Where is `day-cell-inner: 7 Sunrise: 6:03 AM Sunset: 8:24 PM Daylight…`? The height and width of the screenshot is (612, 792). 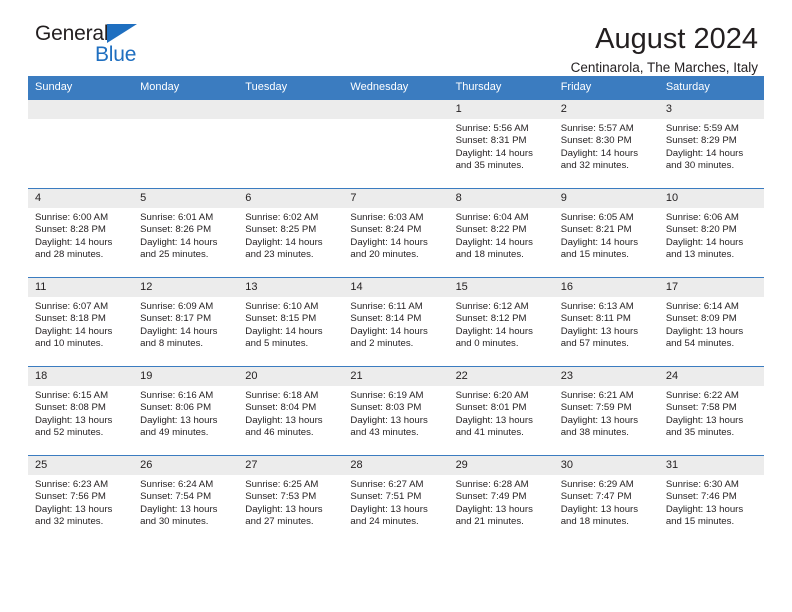 day-cell-inner: 7 Sunrise: 6:03 AM Sunset: 8:24 PM Daylight… is located at coordinates (396, 233).